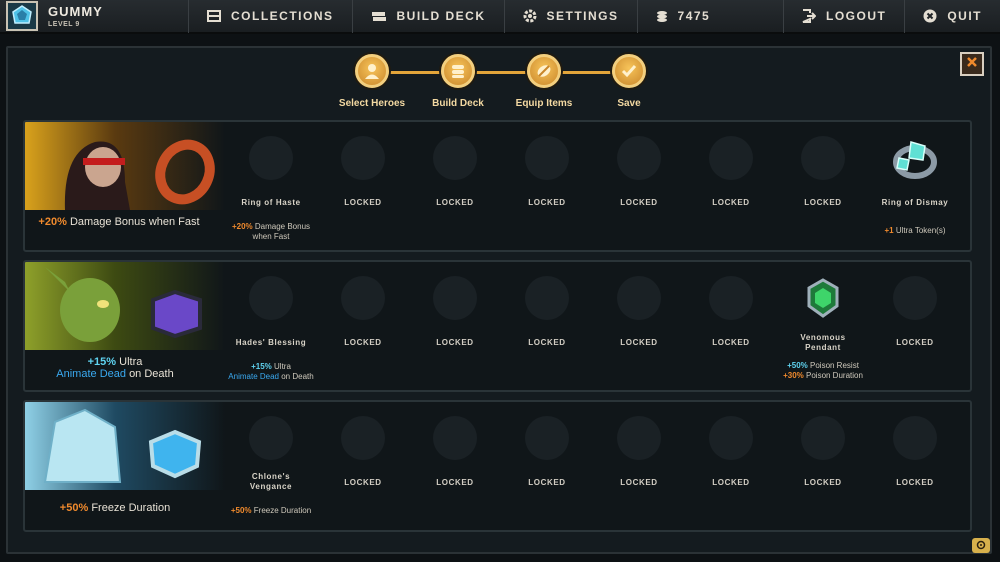  What do you see at coordinates (629, 103) in the screenshot?
I see `step-label: Save` at bounding box center [629, 103].